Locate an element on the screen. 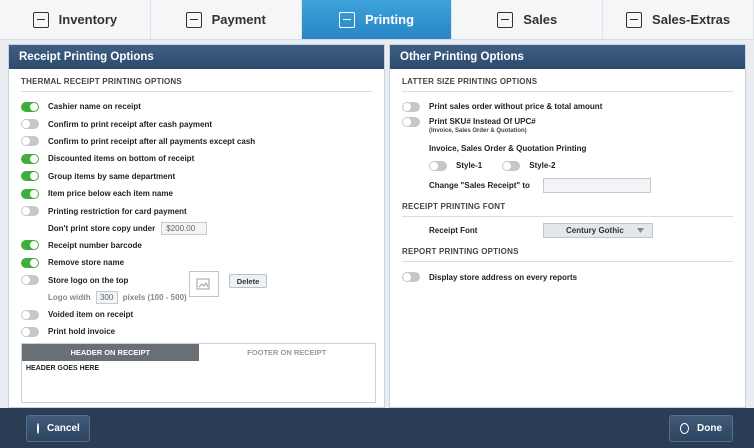  panel-title: Other Printing Options is located at coordinates (567, 57).